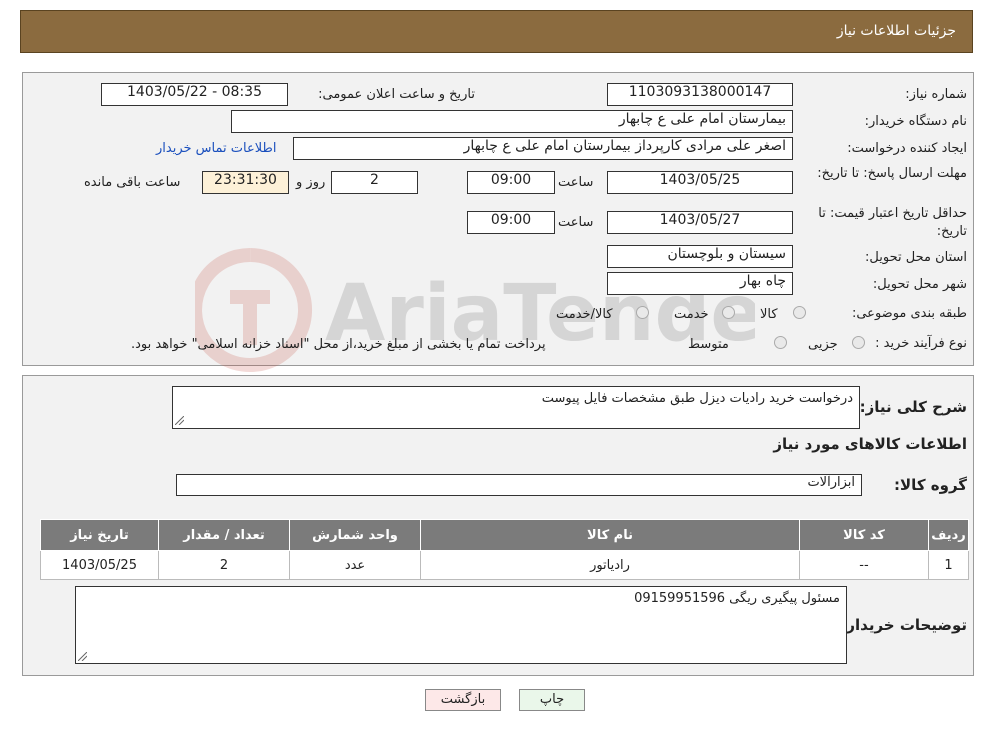 The height and width of the screenshot is (733, 985). Describe the element at coordinates (864, 535) in the screenshot. I see `col-code: کد کالا` at that location.